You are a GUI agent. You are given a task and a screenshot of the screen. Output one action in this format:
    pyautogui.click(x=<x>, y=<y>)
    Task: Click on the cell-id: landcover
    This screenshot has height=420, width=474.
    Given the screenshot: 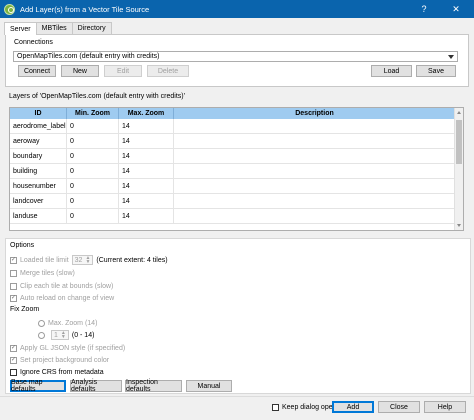 What is the action you would take?
    pyautogui.click(x=38, y=201)
    